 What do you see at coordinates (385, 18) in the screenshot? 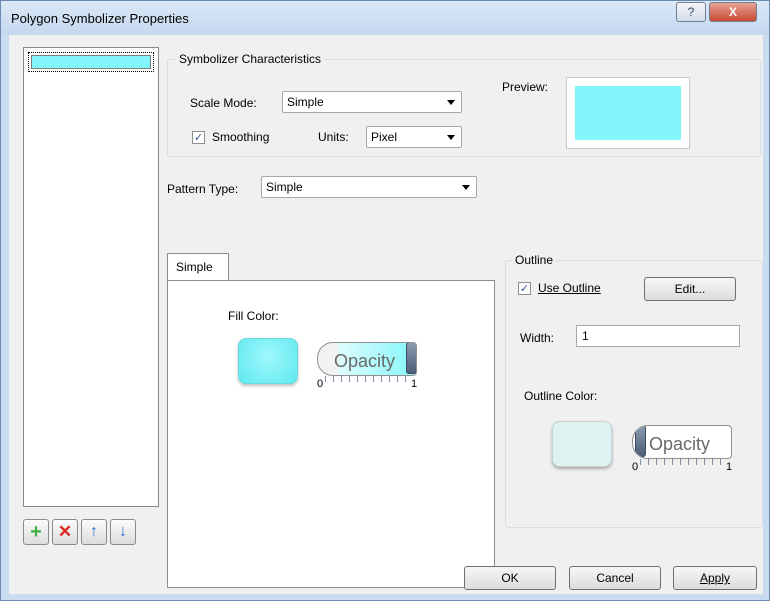
I see `title-bar: Polygon Symbolizer Properties ? X` at bounding box center [385, 18].